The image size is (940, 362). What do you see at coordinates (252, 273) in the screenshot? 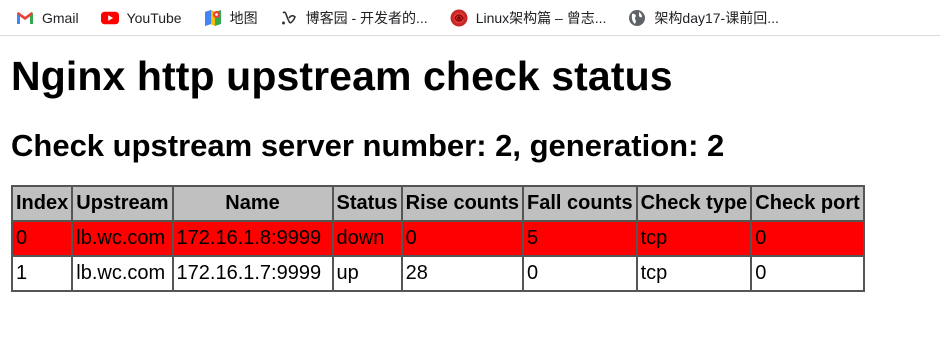
I see `cell-name: 172.16.1.7:9999` at bounding box center [252, 273].